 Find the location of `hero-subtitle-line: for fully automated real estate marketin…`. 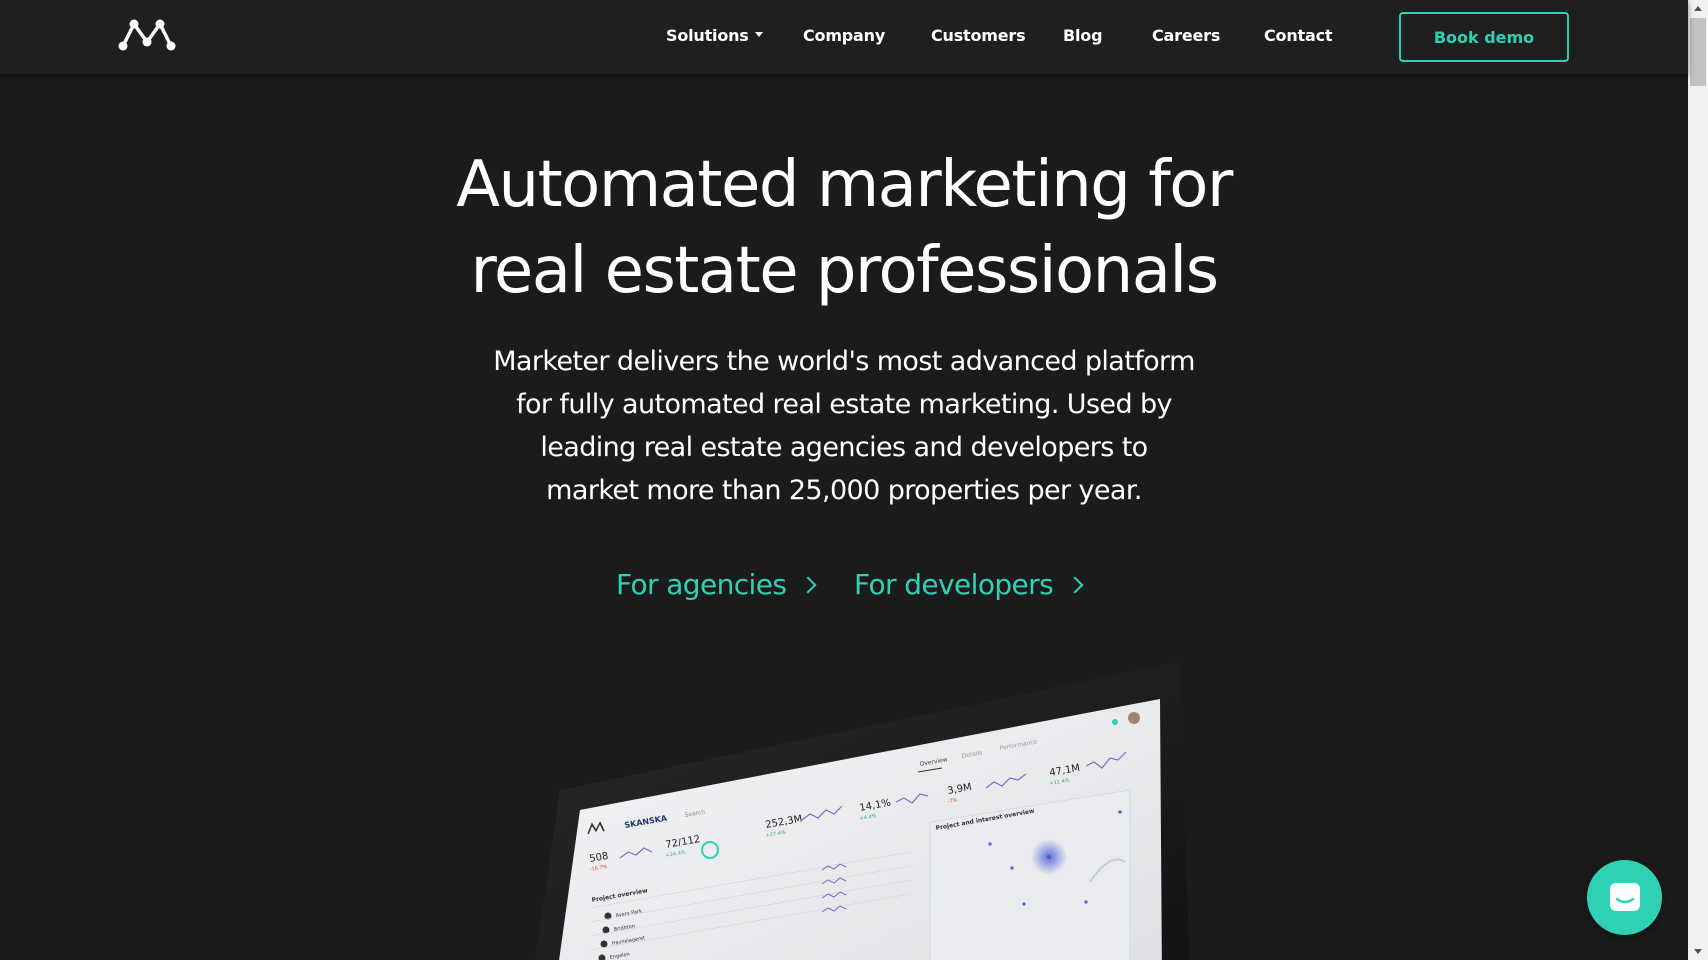

hero-subtitle-line: for fully automated real estate marketin… is located at coordinates (844, 404).